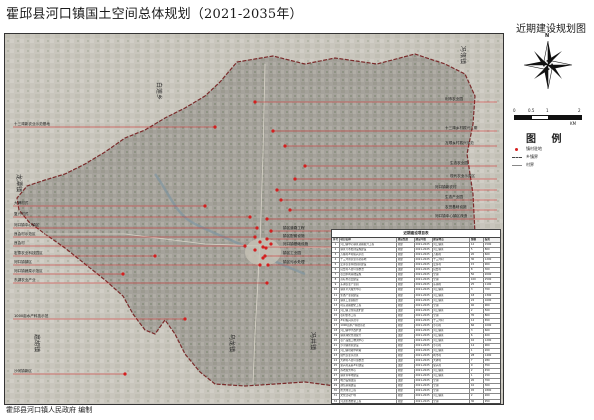 This screenshot has width=594, height=420. I want to click on table-cell: 电力设施改造, so click(369, 381).